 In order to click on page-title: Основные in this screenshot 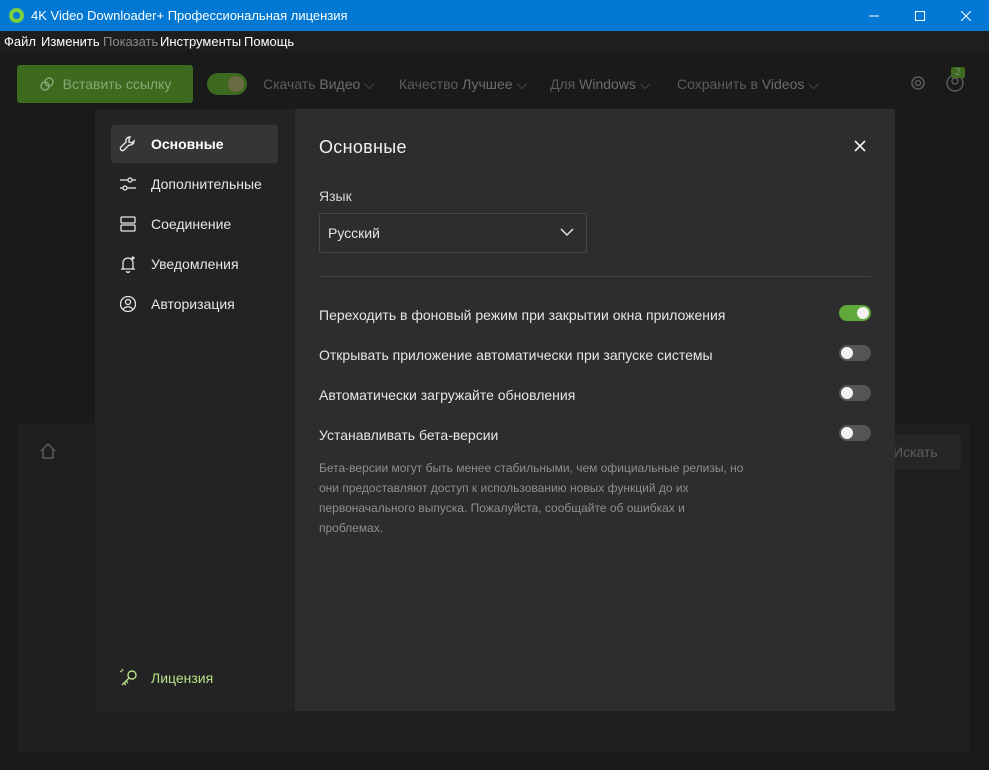, I will do `click(363, 147)`.